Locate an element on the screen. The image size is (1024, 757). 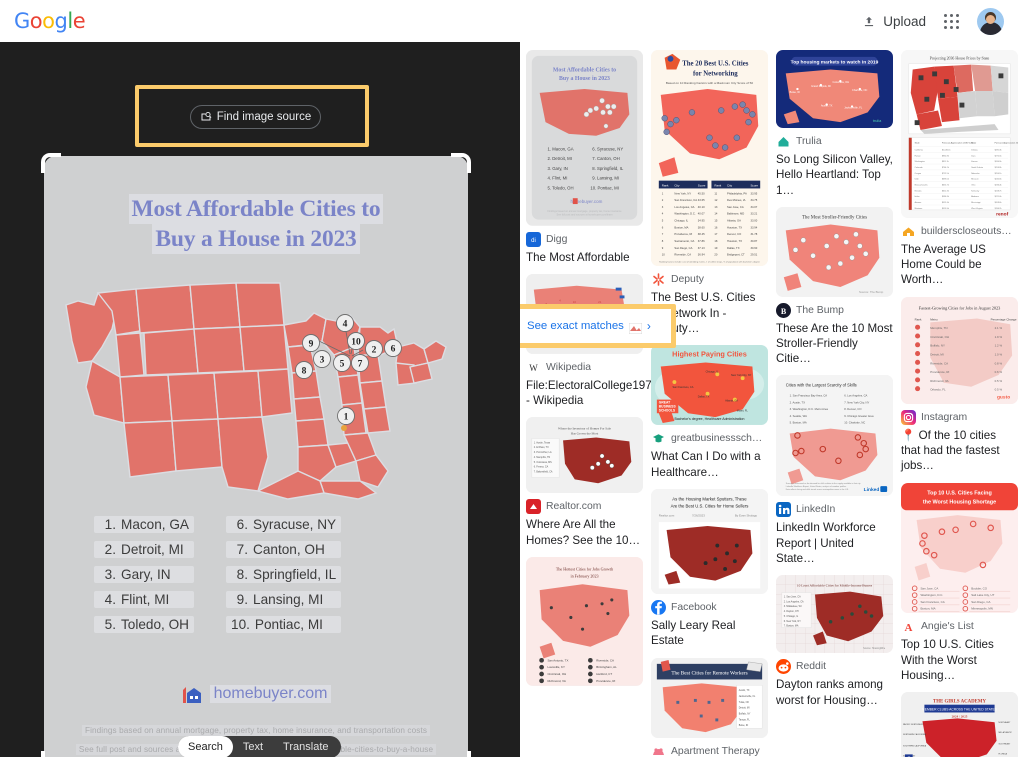
svg-text: Cincinnati, OH is located at coordinates (939, 337).